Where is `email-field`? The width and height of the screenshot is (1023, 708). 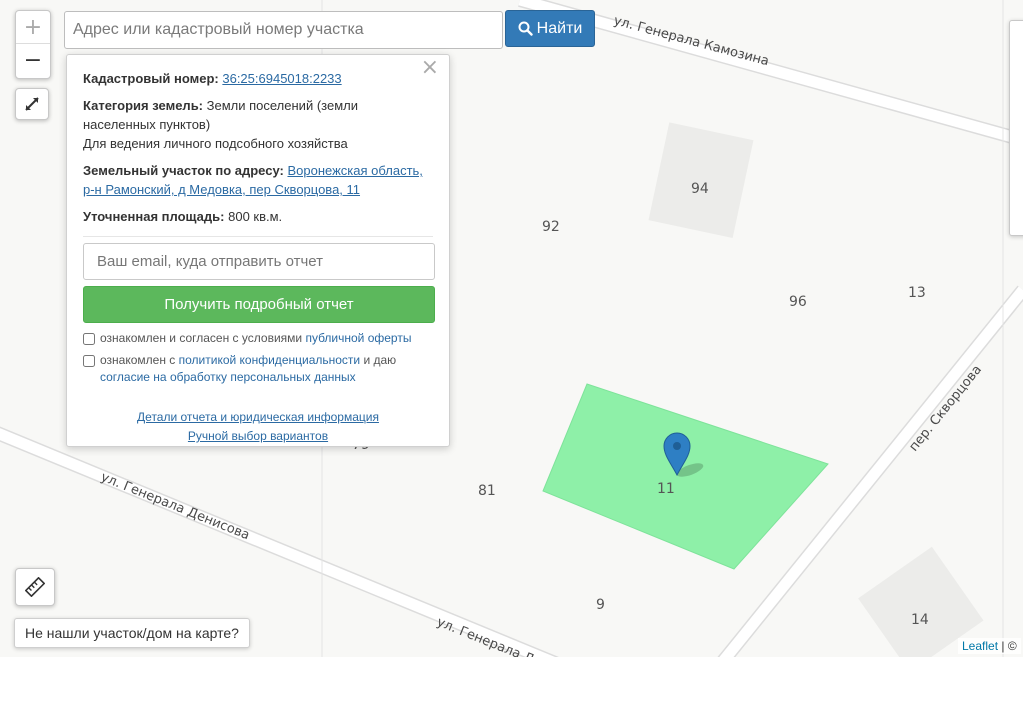 email-field is located at coordinates (259, 261).